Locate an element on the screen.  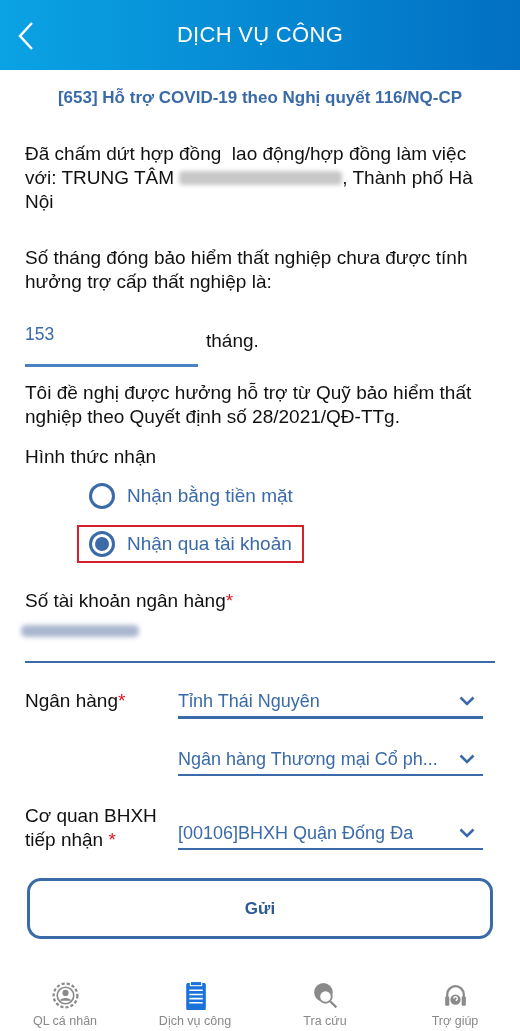
field-label: Ngân hàng* is located at coordinates (76, 701).